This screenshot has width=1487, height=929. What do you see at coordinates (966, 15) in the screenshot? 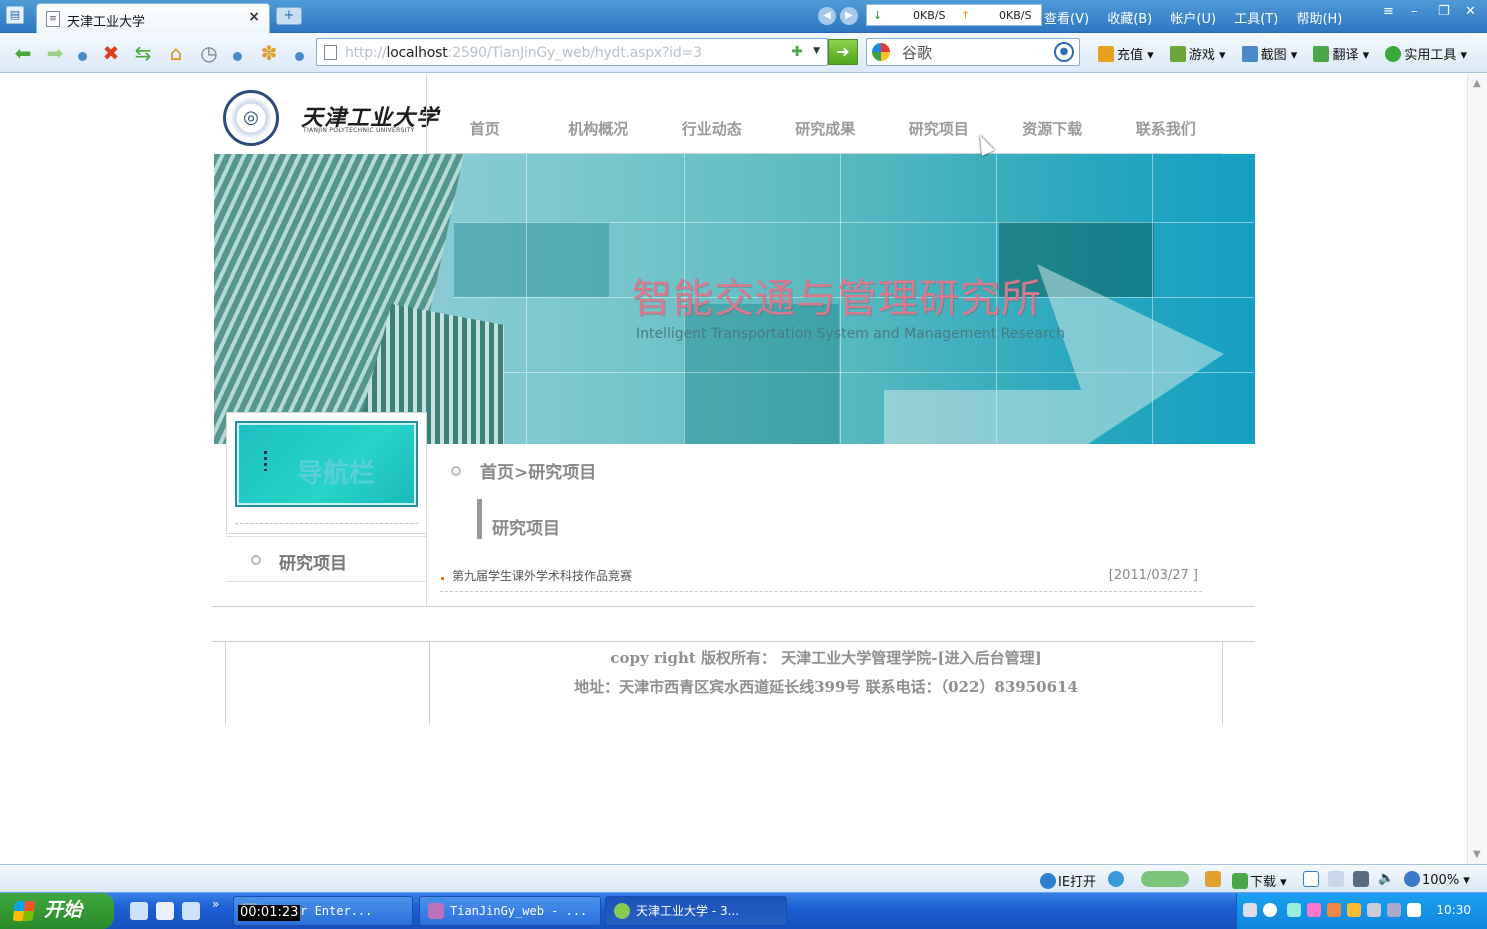
I see `upload-arrow-icon: ↑` at bounding box center [966, 15].